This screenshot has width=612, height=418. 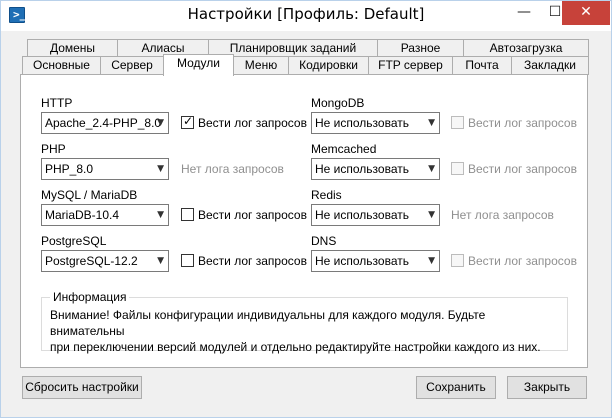 I want to click on postgresql-select-value: PostgreSQL-12.2, so click(x=91, y=261).